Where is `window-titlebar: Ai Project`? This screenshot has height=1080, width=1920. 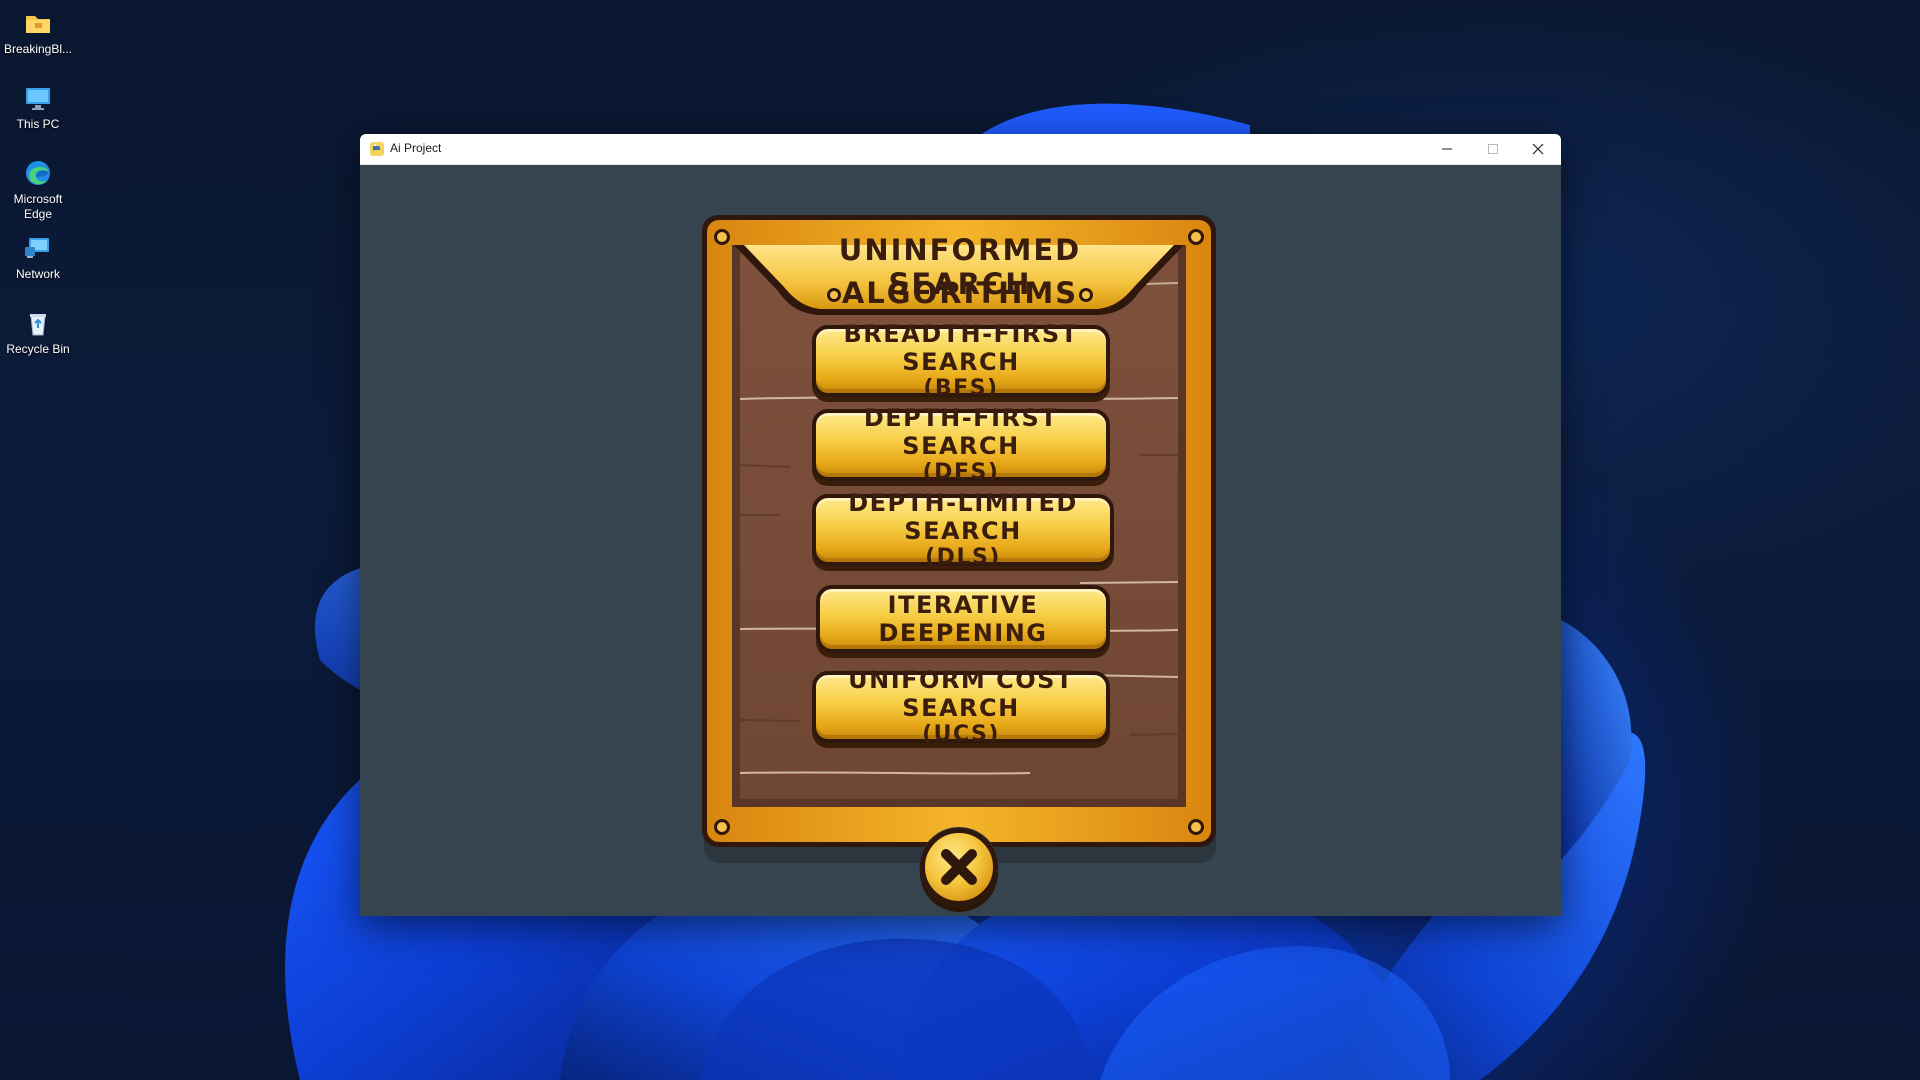
window-titlebar: Ai Project is located at coordinates (960, 149).